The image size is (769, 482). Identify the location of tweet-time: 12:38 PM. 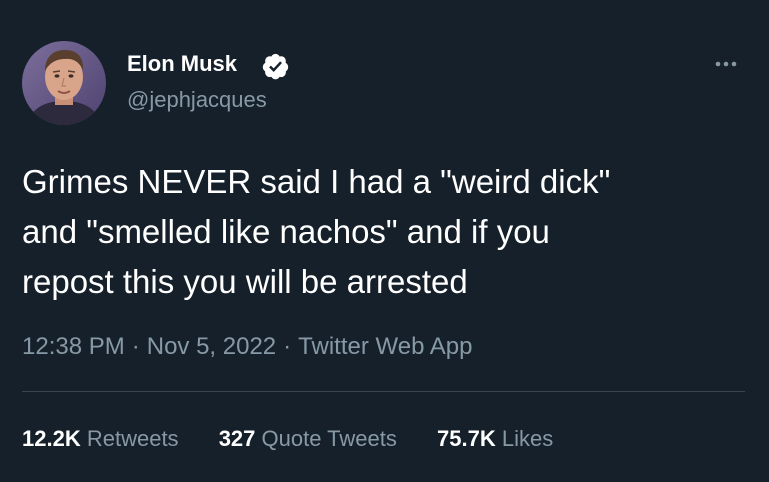
(73, 346).